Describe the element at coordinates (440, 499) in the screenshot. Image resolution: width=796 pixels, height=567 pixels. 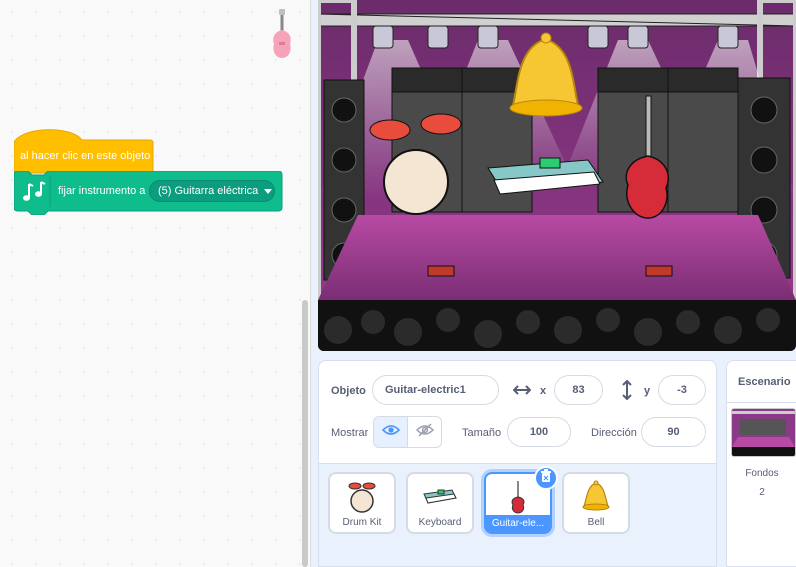
I see `keyboard-icon` at that location.